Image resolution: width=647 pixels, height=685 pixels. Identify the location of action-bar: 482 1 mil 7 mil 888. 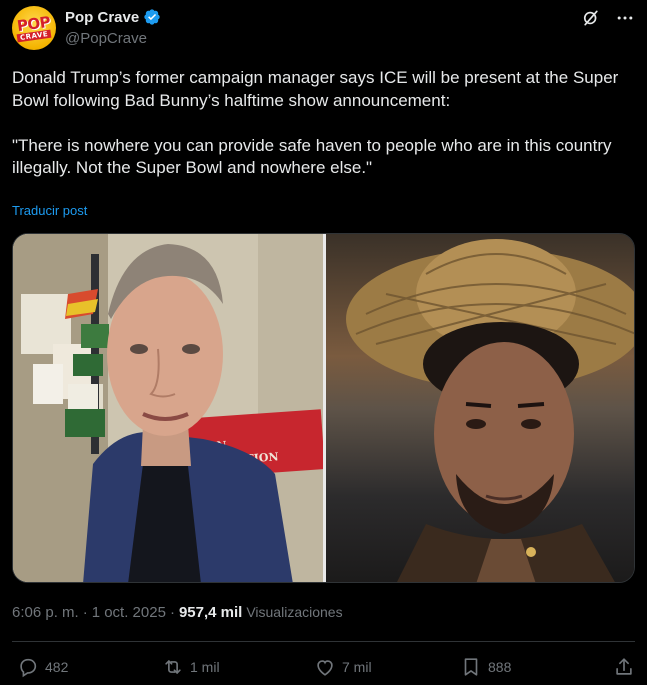
(323, 667).